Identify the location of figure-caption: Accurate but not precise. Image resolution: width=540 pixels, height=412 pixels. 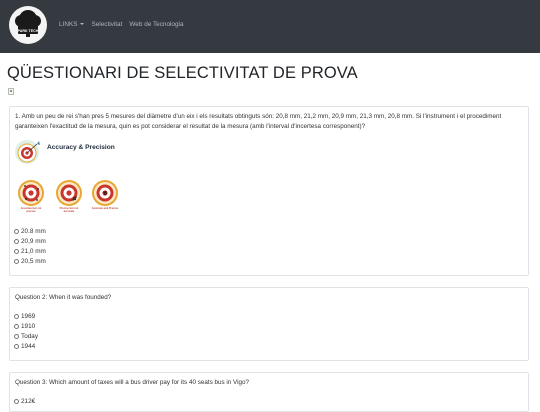
(31, 210).